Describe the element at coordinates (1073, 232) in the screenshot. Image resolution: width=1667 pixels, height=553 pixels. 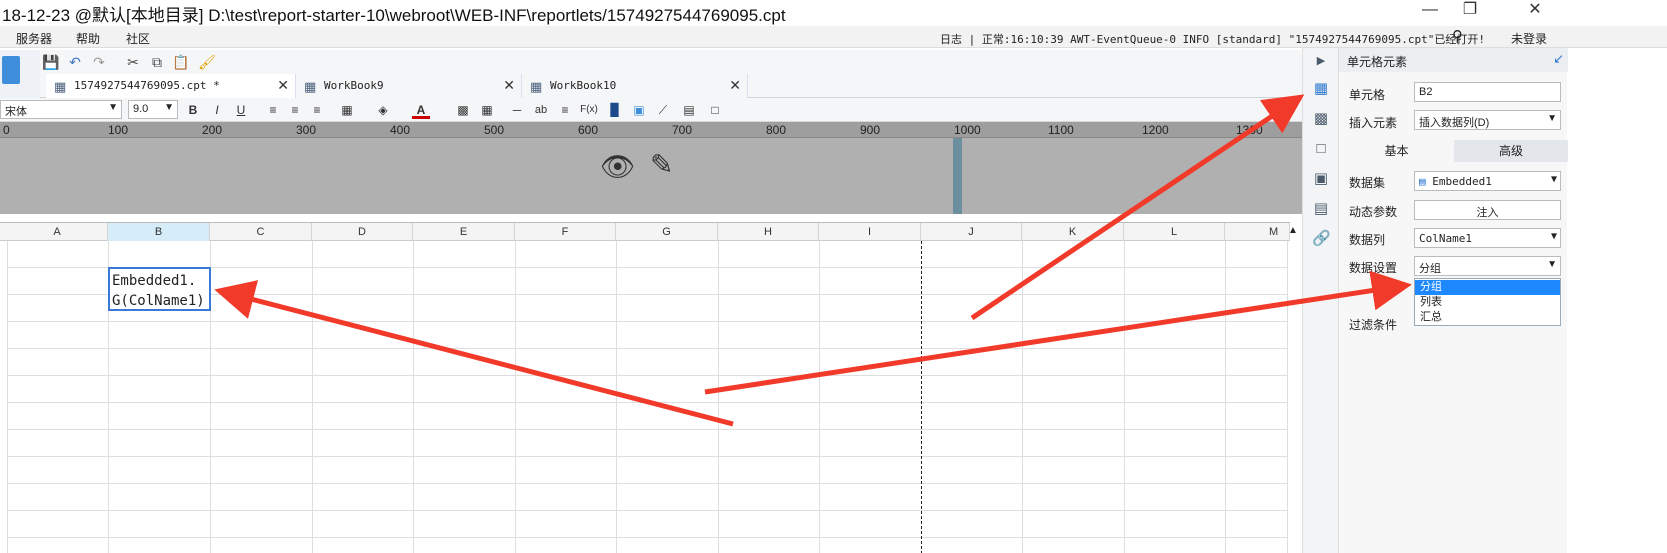
I see `column-header: K` at that location.